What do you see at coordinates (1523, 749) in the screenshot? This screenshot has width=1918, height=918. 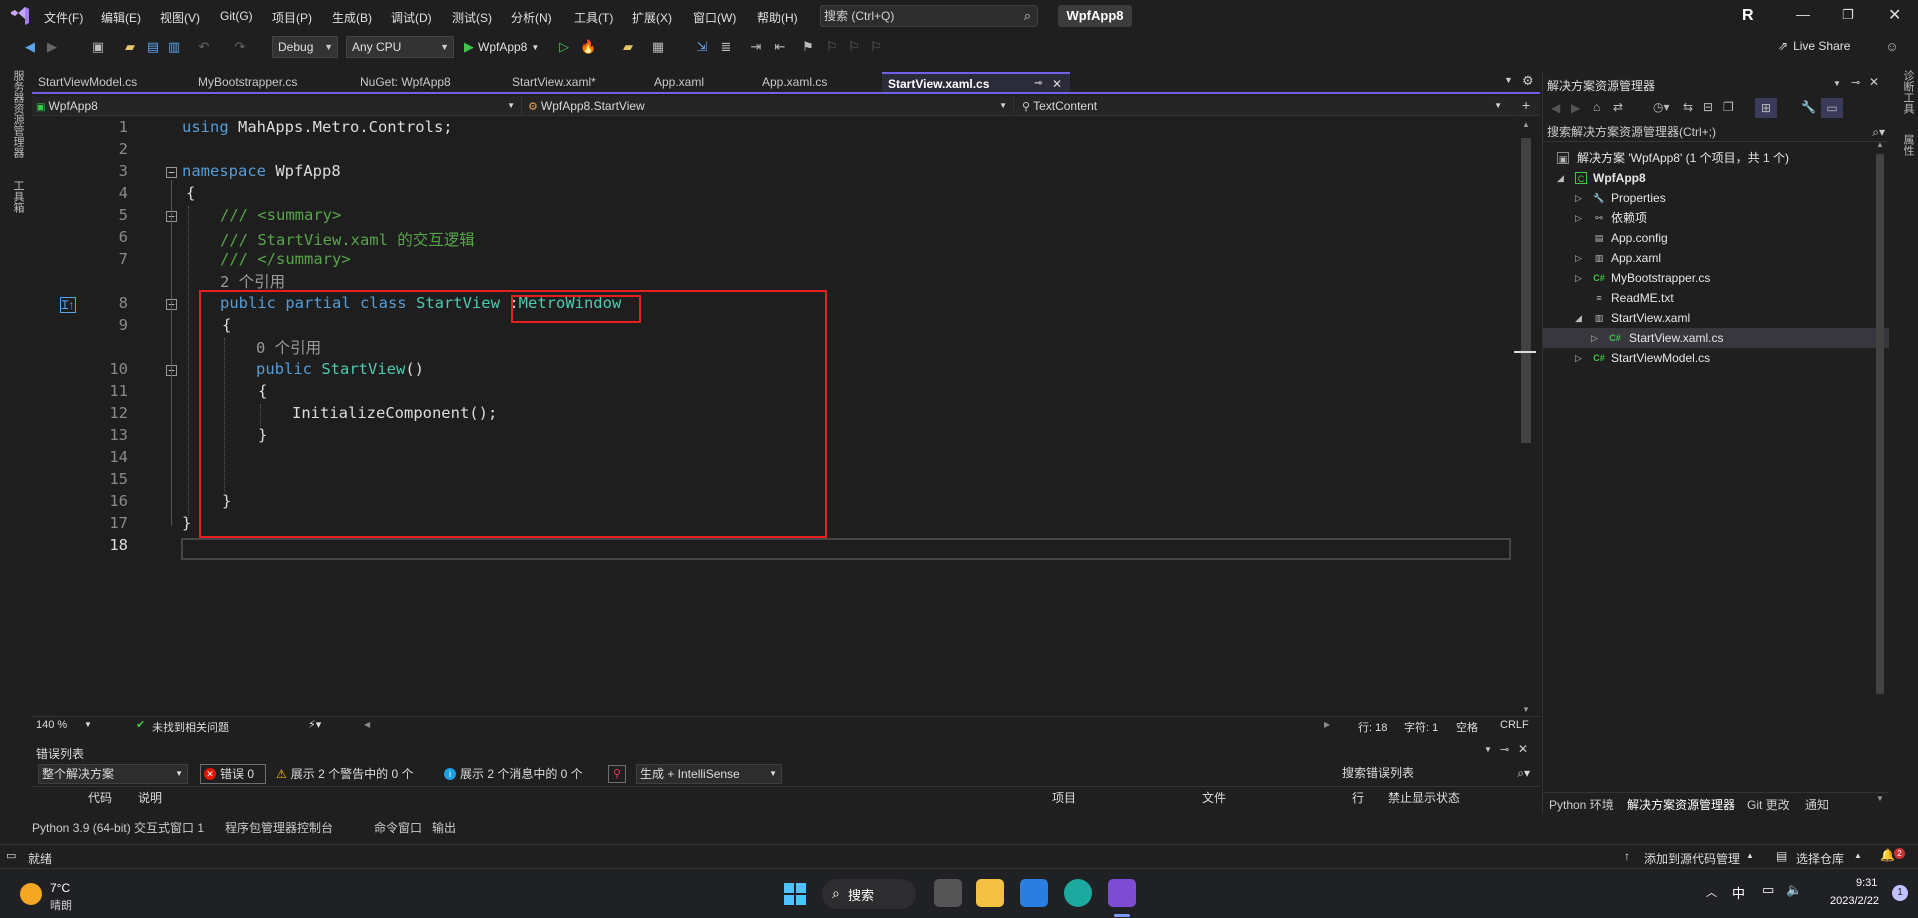 I see `close-panel-icon: ✕` at bounding box center [1523, 749].